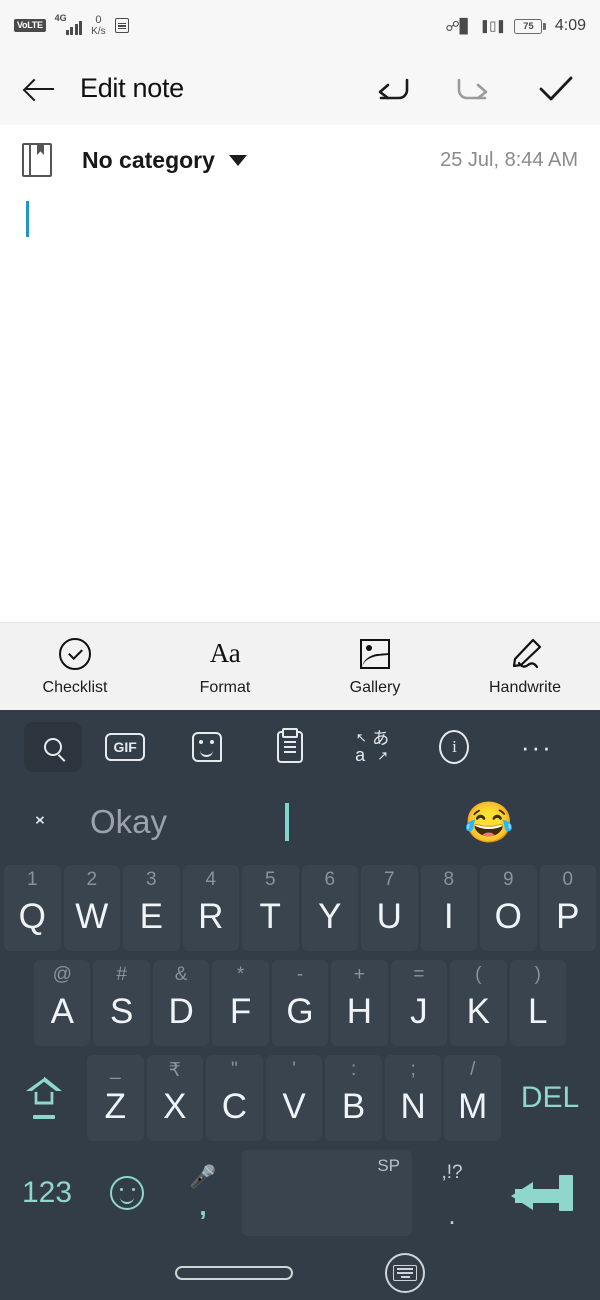  I want to click on app-bar-actions, so click(474, 89).